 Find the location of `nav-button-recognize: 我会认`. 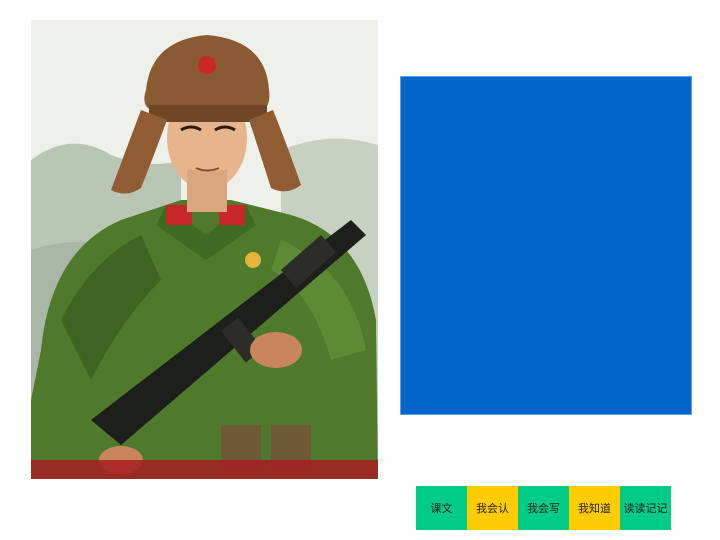

nav-button-recognize: 我会认 is located at coordinates (492, 508).